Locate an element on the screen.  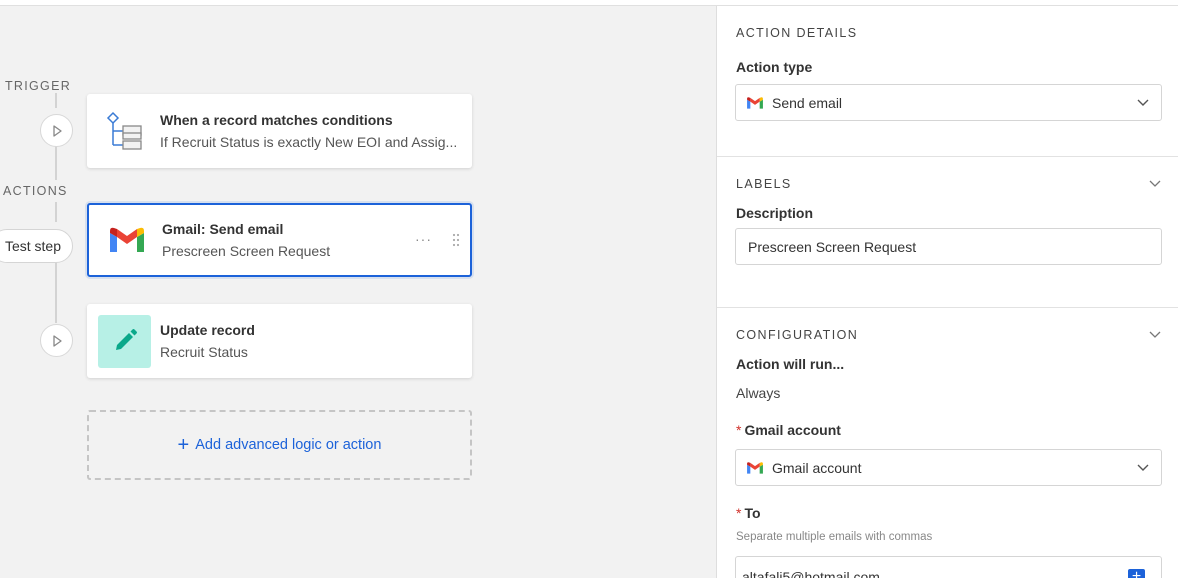
description-label: Description is located at coordinates (775, 213).